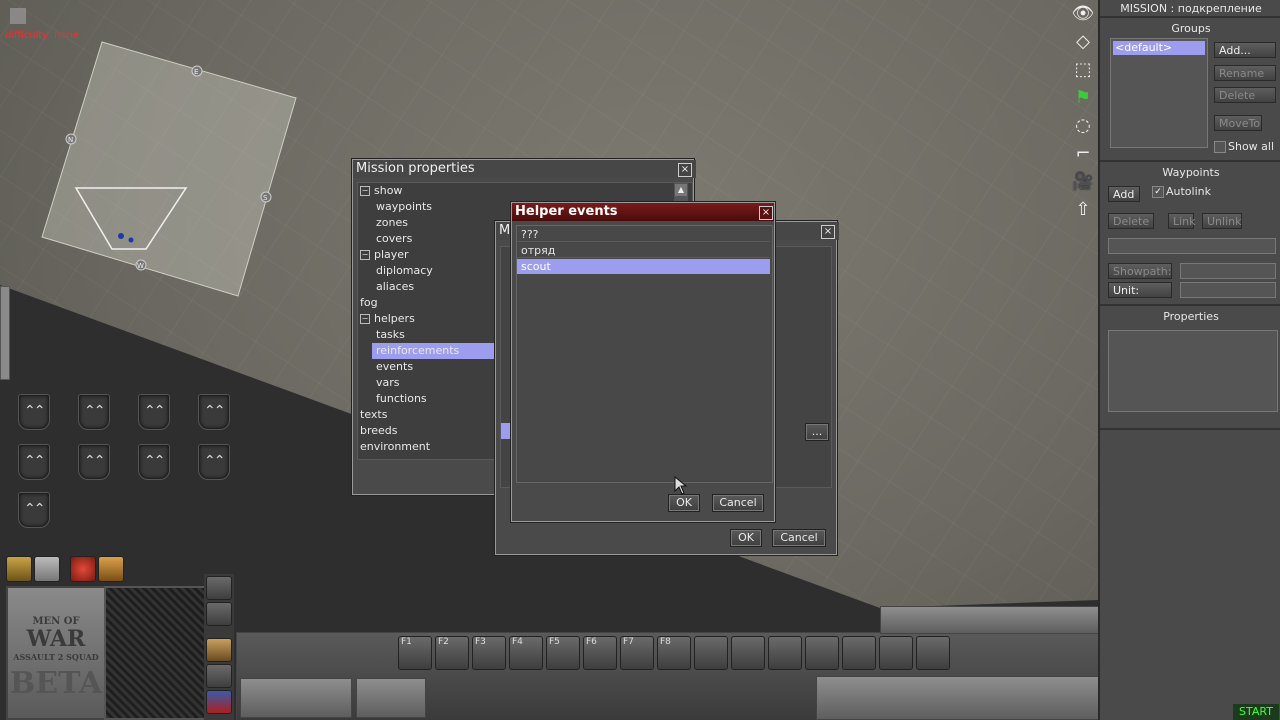  I want to click on tree-item: − show, so click(428, 191).